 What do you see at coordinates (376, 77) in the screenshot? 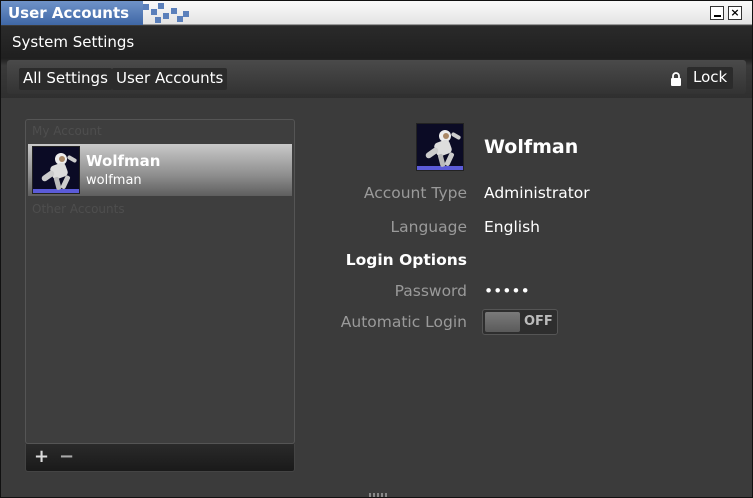
I see `breadcrumb: All Settings User Accounts Lock` at bounding box center [376, 77].